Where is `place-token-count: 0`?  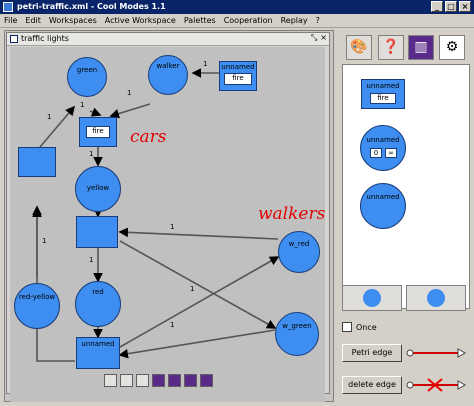
place-token-count: 0 is located at coordinates (376, 153).